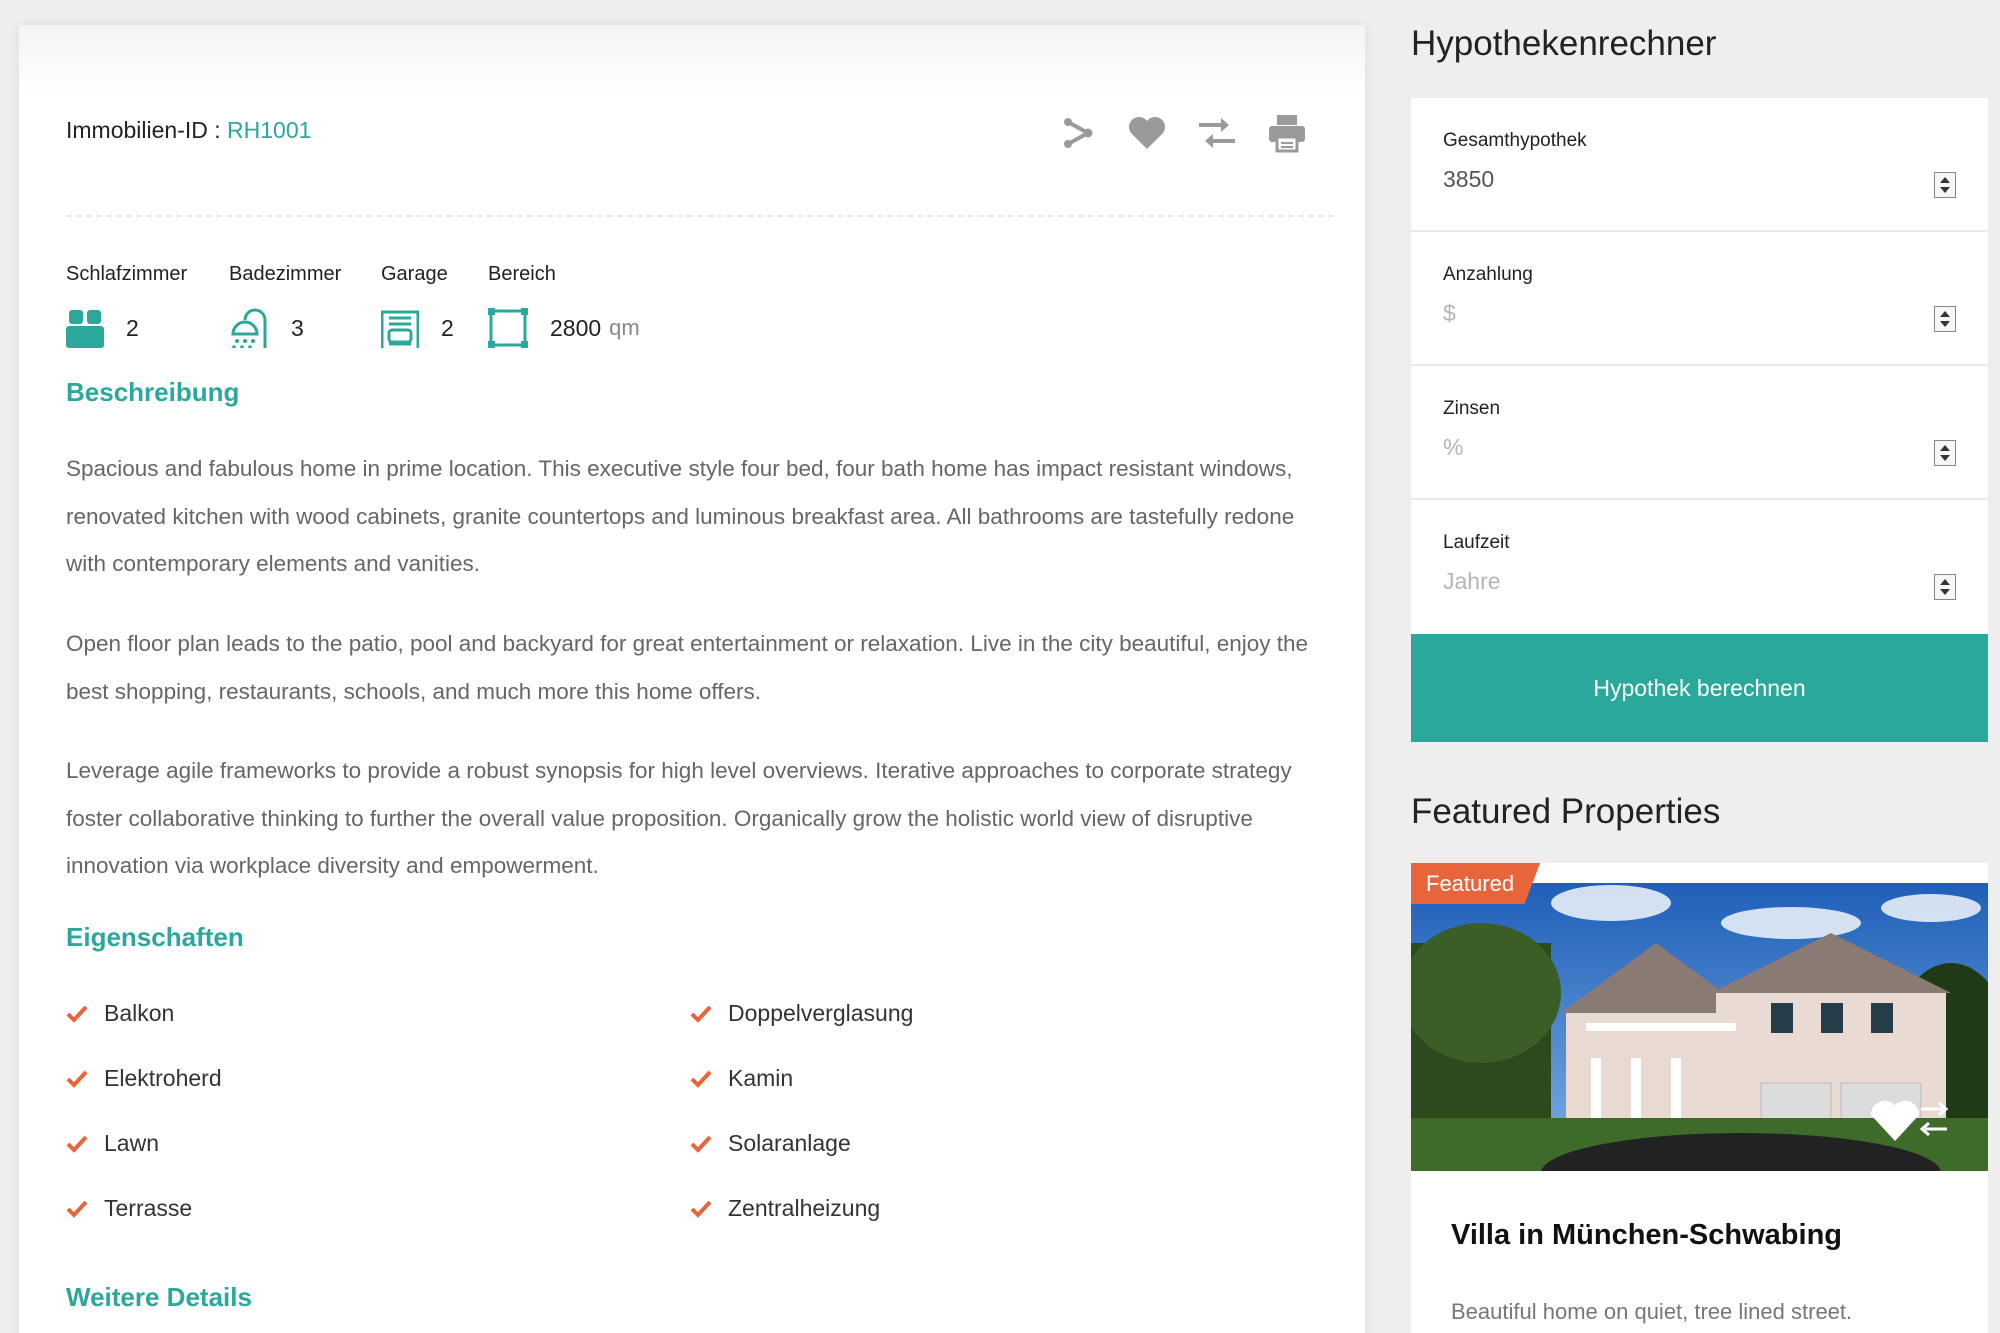 The image size is (2000, 1333). Describe the element at coordinates (1683, 179) in the screenshot. I see `total-mortgage-input` at that location.